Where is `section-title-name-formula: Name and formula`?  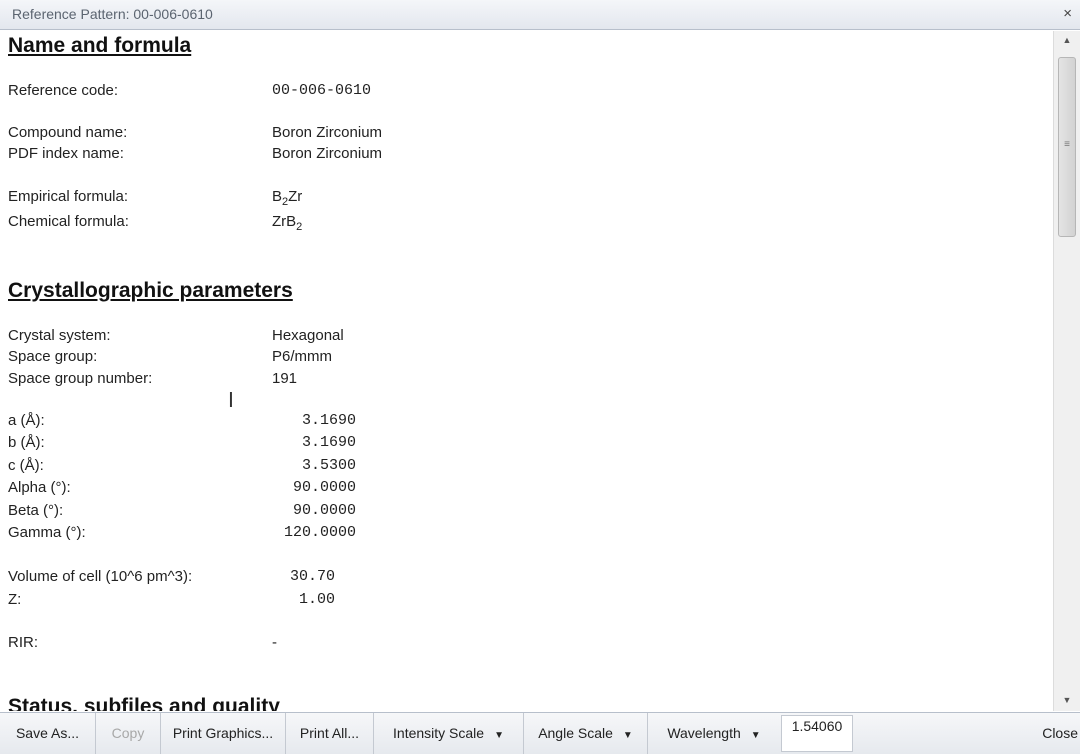
section-title-name-formula: Name and formula is located at coordinates (100, 45).